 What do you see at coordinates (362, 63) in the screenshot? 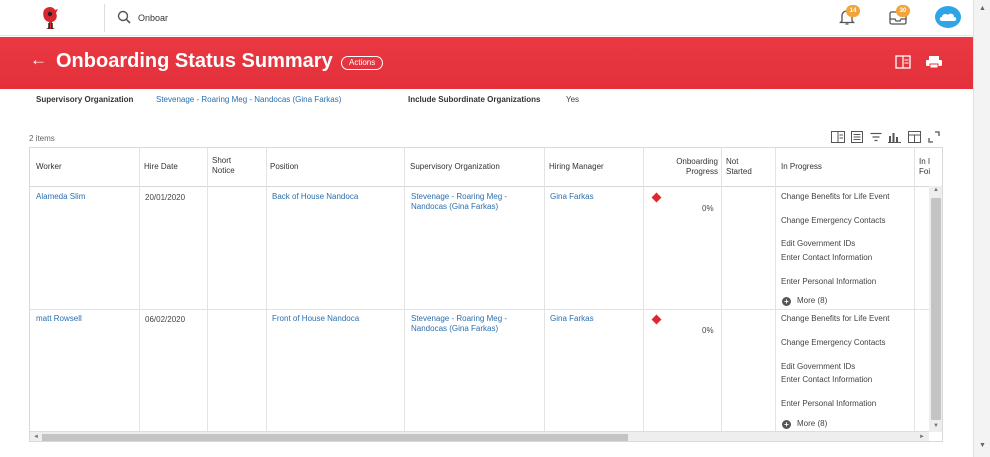
I see `actions-button: Actions` at bounding box center [362, 63].